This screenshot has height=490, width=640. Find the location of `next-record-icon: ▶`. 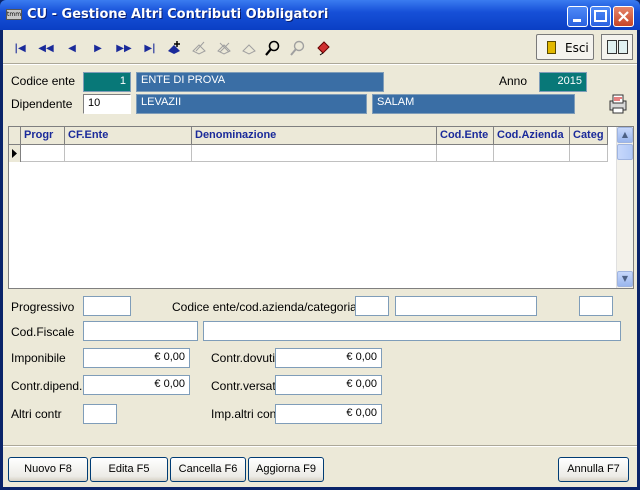

next-record-icon: ▶ is located at coordinates (98, 48).